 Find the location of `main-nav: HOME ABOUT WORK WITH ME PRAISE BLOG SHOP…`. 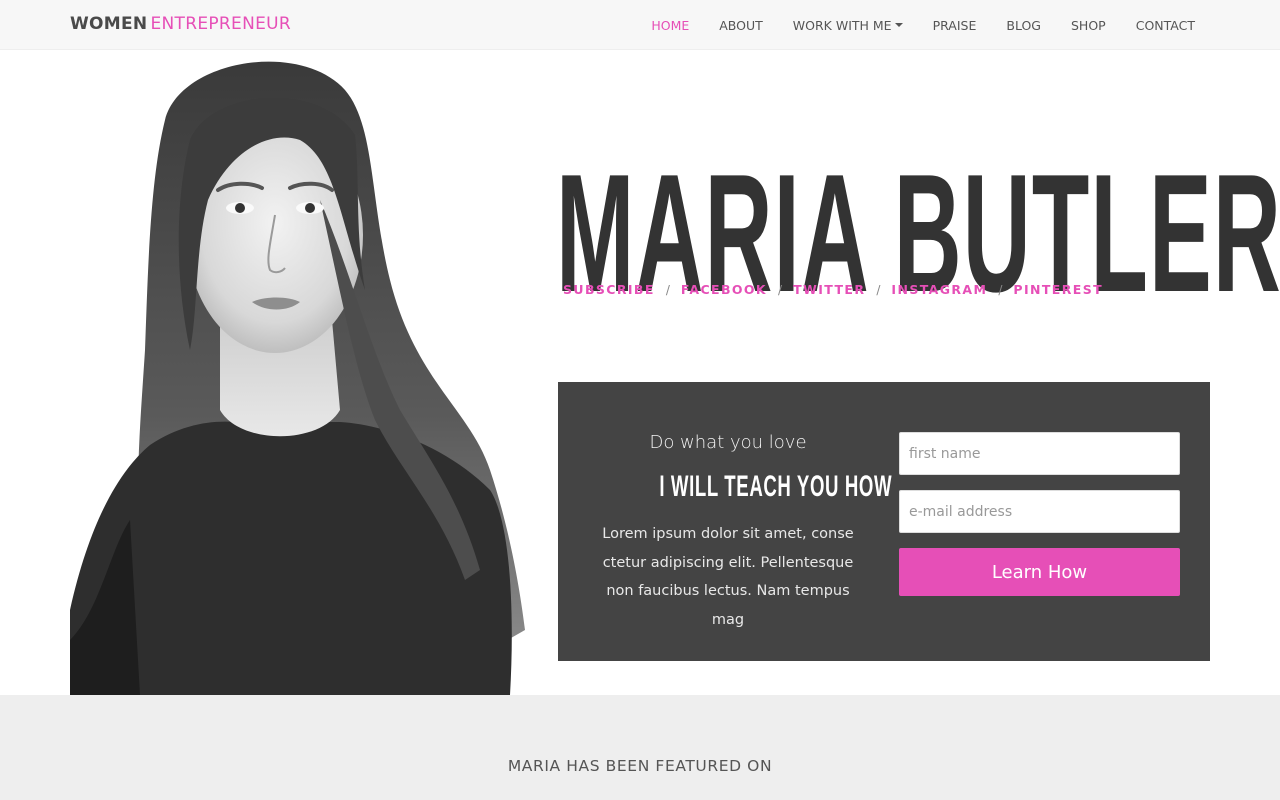

main-nav: HOME ABOUT WORK WITH ME PRAISE BLOG SHOP… is located at coordinates (923, 25).